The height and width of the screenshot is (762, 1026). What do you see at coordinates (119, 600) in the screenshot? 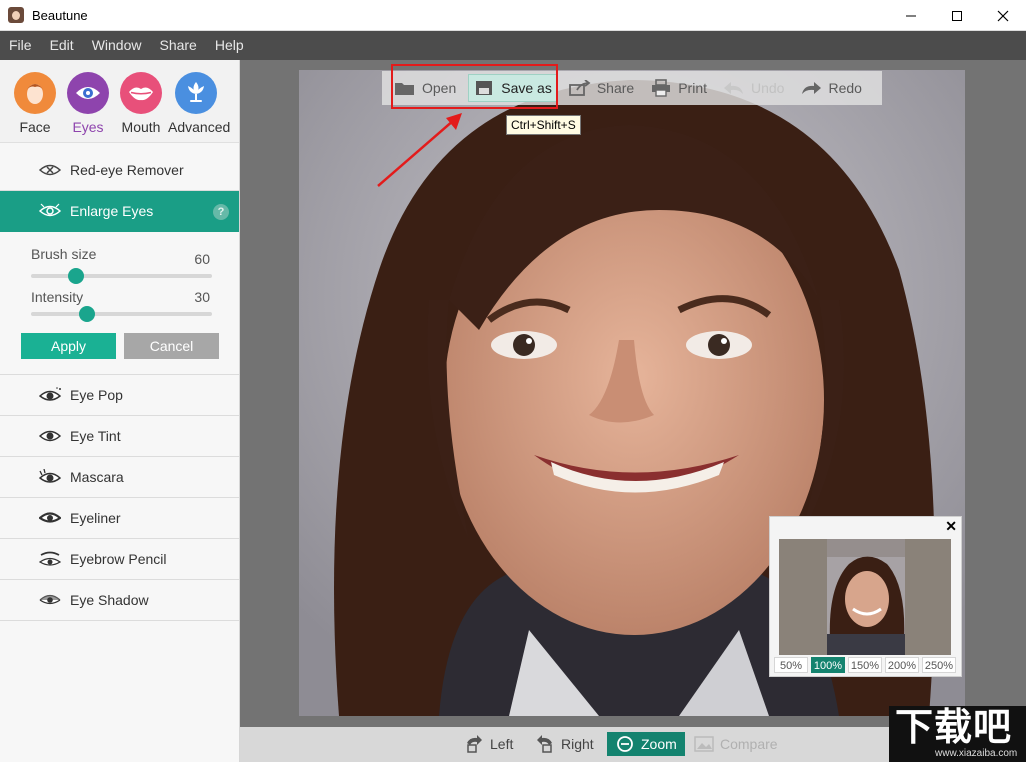
I see `tool-eye-shadow: Eye Shadow` at bounding box center [119, 600].